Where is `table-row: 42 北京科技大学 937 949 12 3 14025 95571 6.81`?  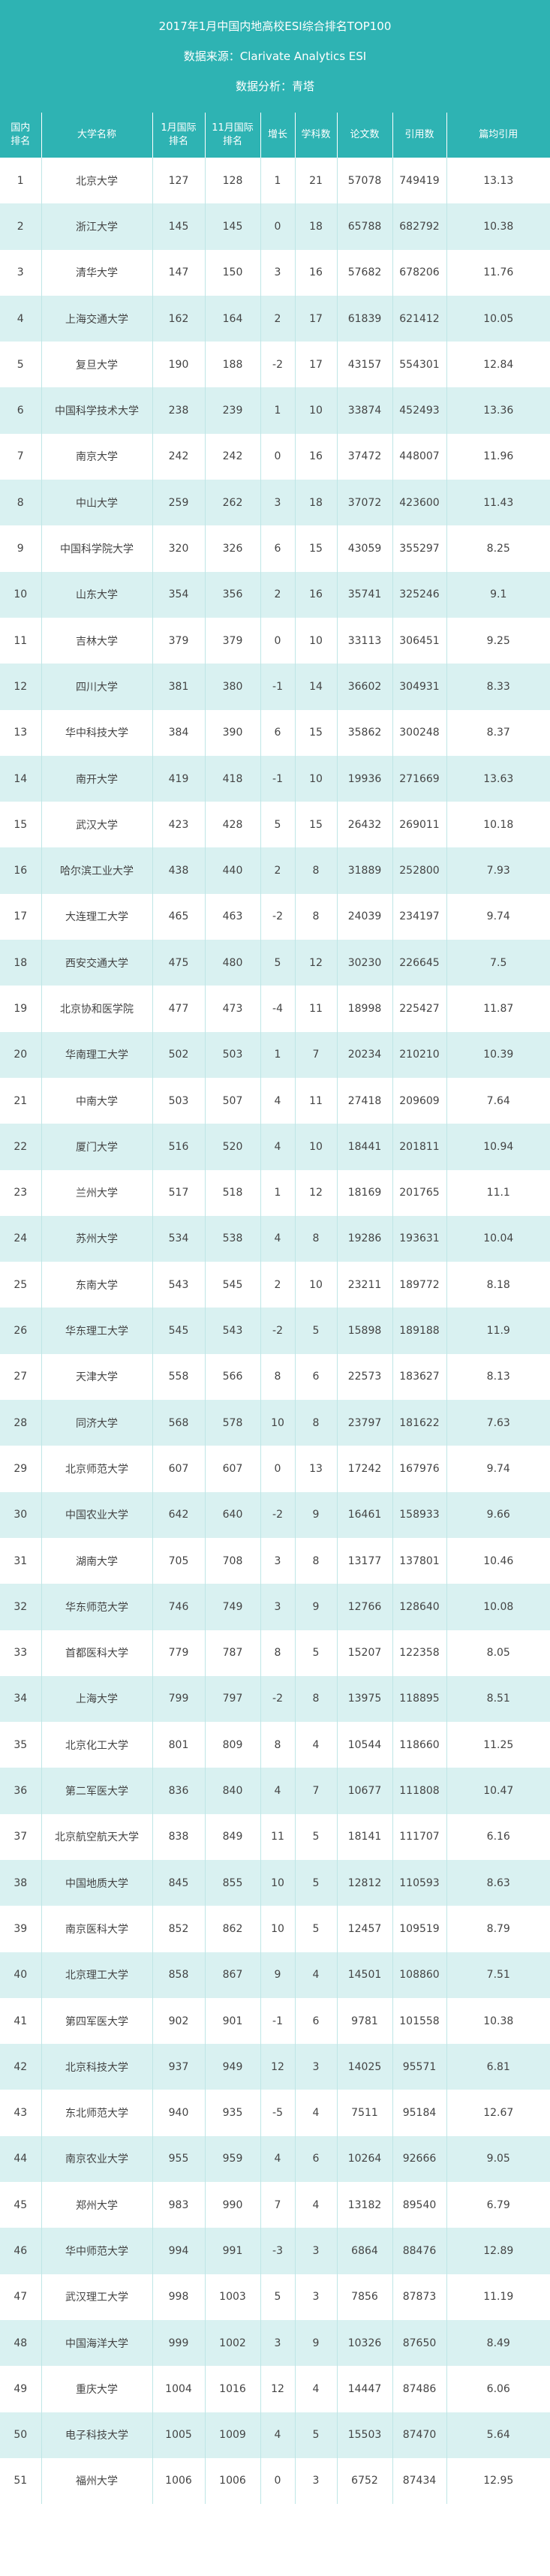
table-row: 42 北京科技大学 937 949 12 3 14025 95571 6.81 is located at coordinates (275, 2067).